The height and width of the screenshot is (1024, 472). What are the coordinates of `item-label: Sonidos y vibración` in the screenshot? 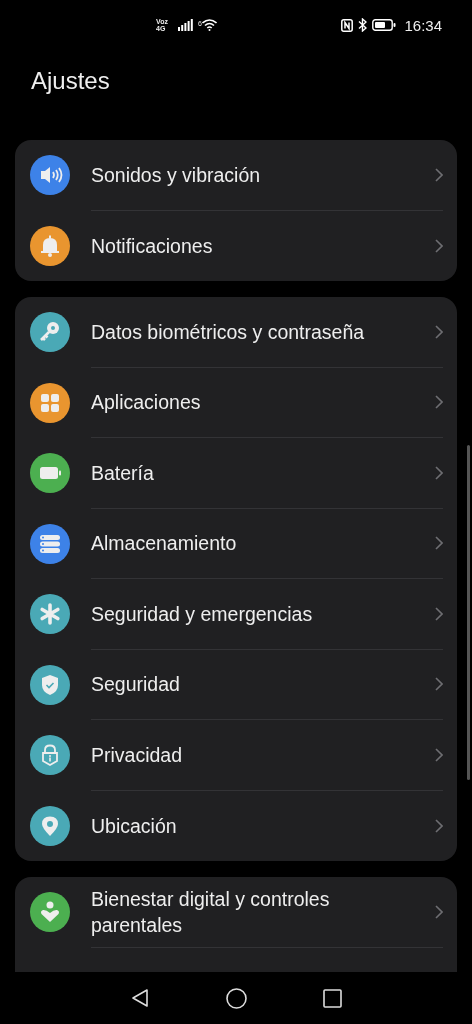 It's located at (176, 175).